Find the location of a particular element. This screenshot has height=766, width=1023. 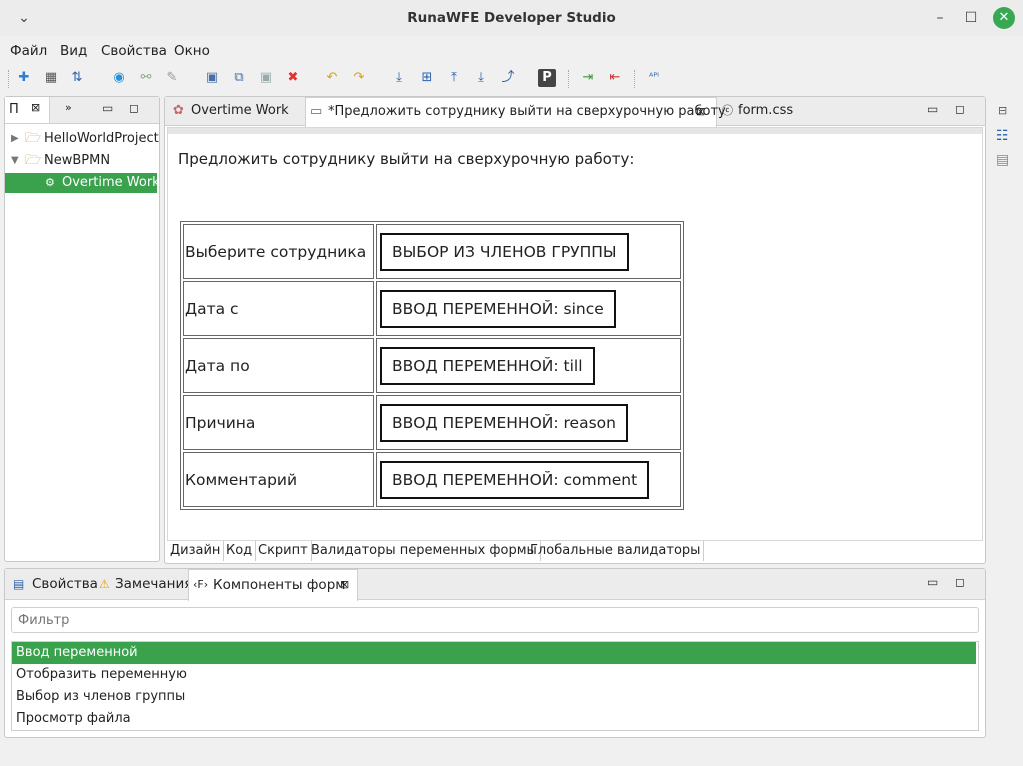

warning-icon: ⚠ is located at coordinates (104, 584).